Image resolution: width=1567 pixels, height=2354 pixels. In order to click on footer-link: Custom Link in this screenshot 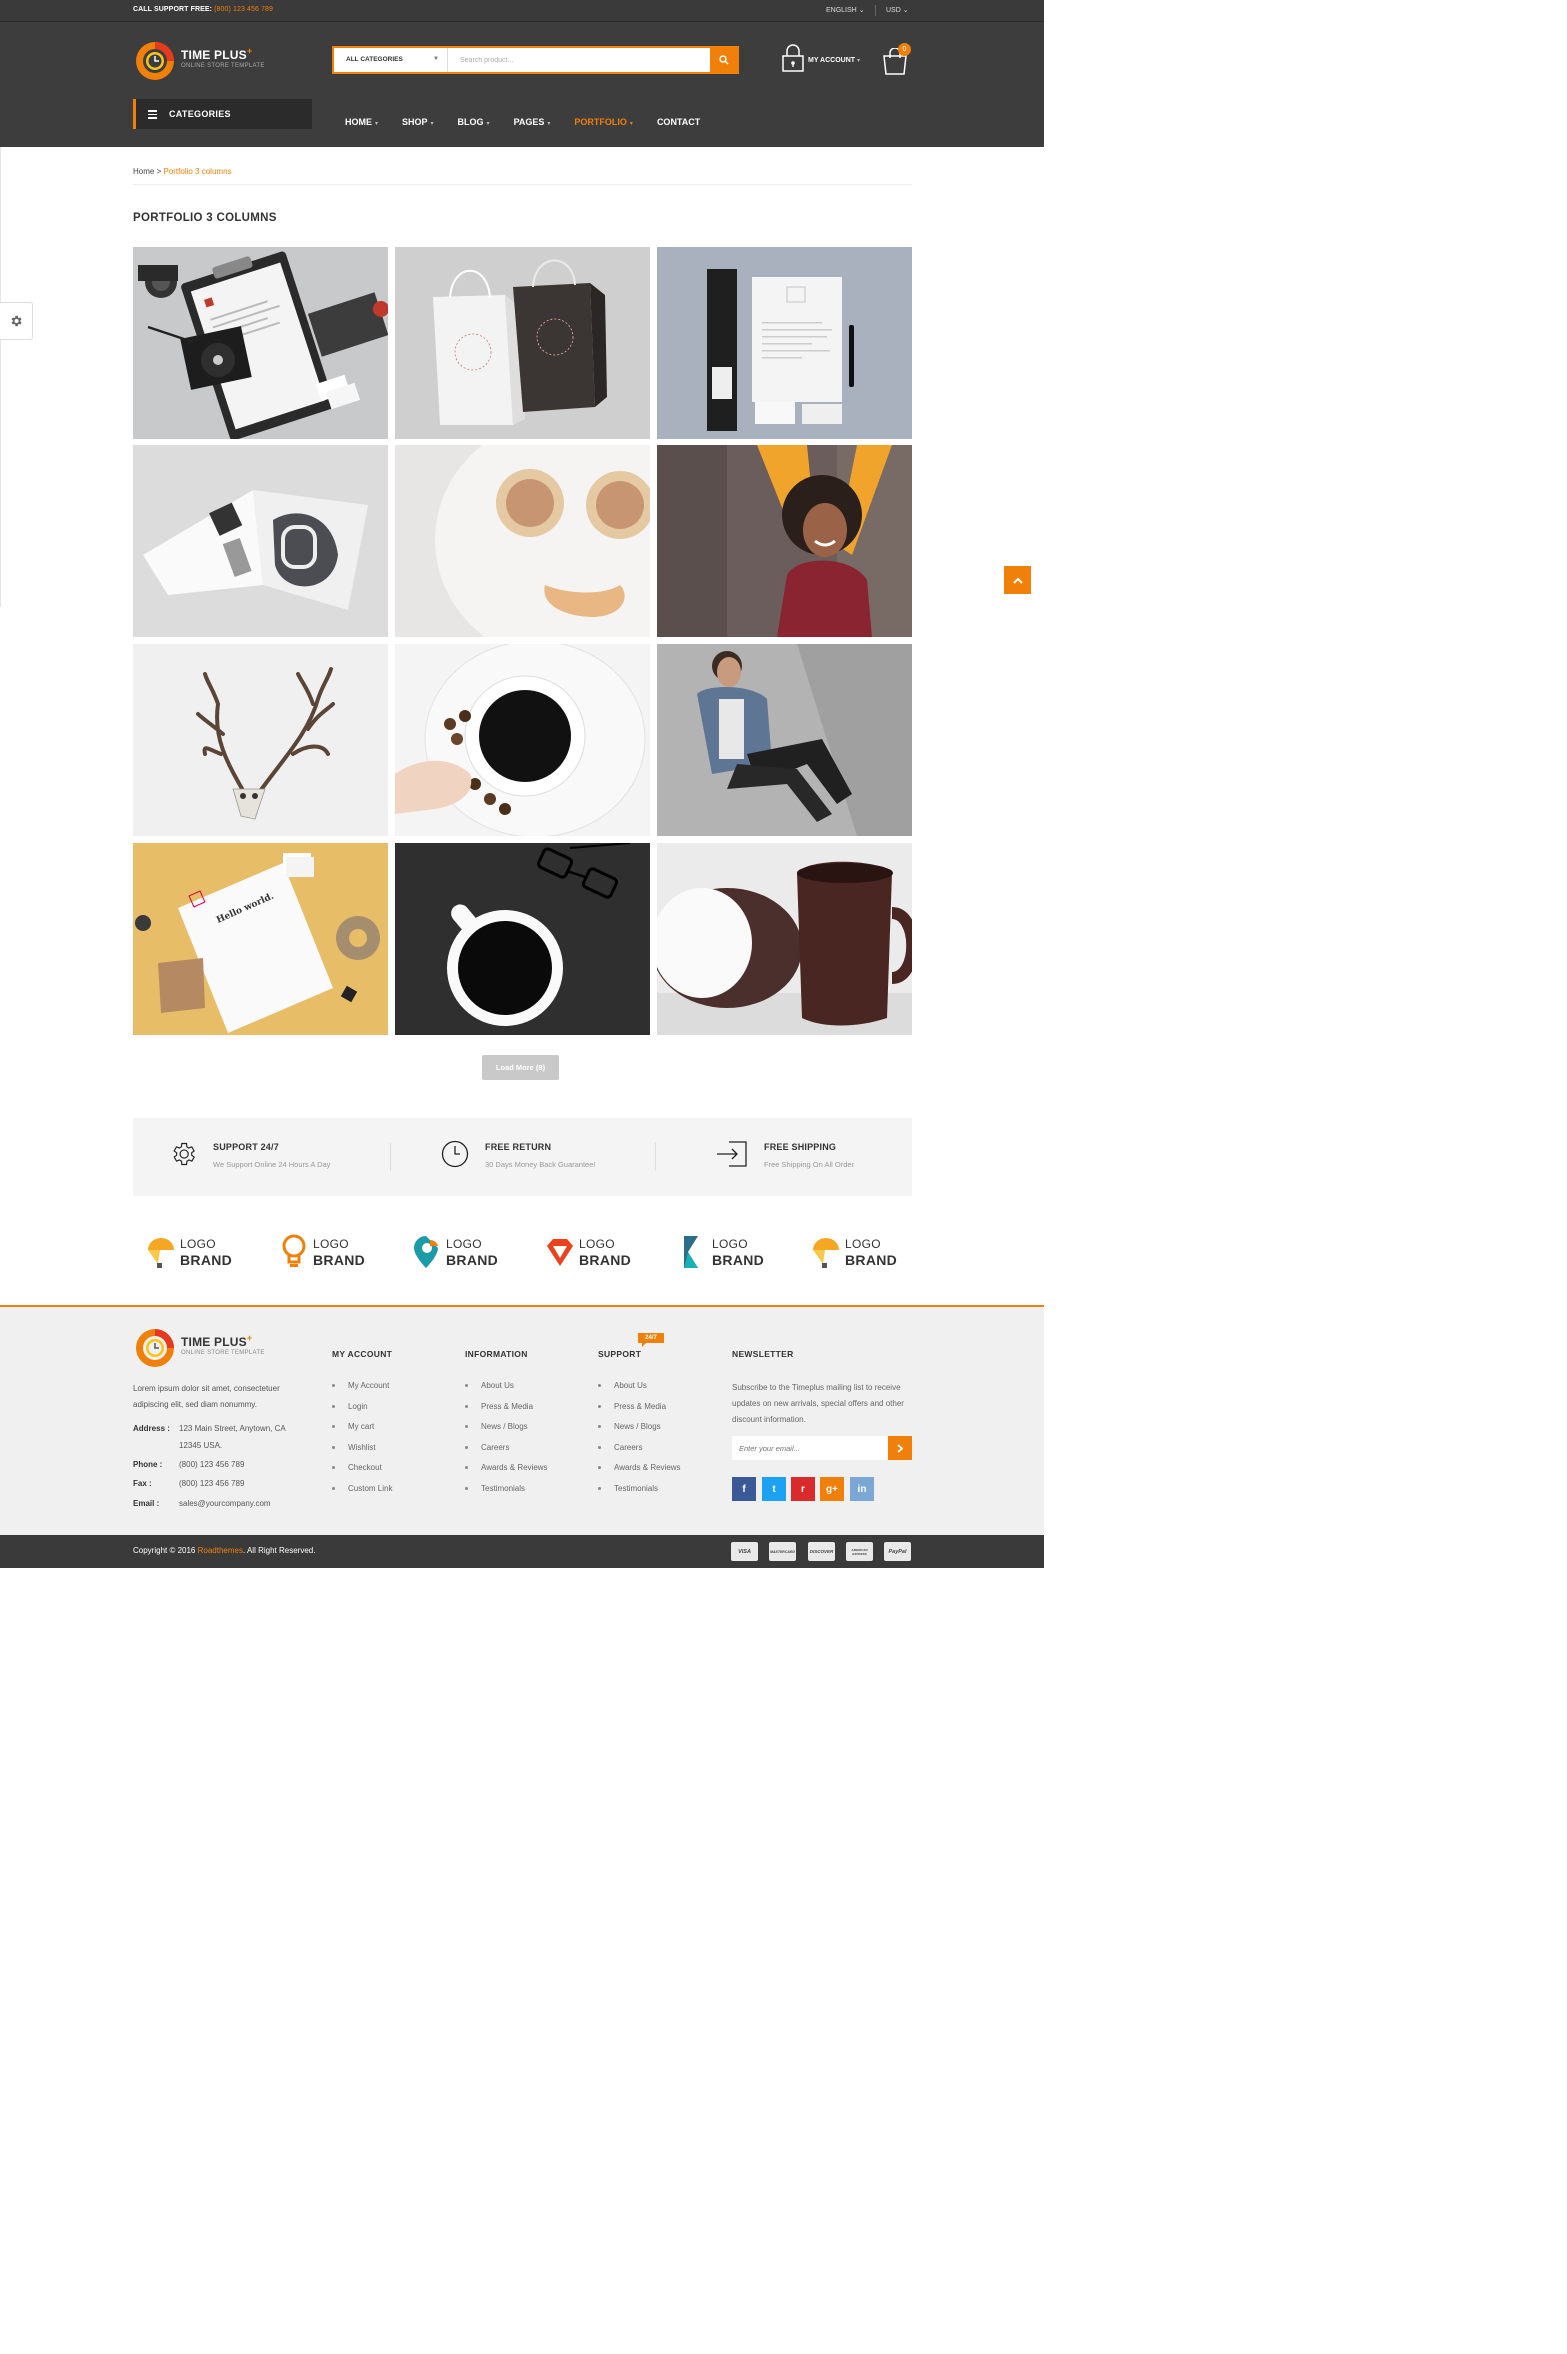, I will do `click(362, 1494)`.